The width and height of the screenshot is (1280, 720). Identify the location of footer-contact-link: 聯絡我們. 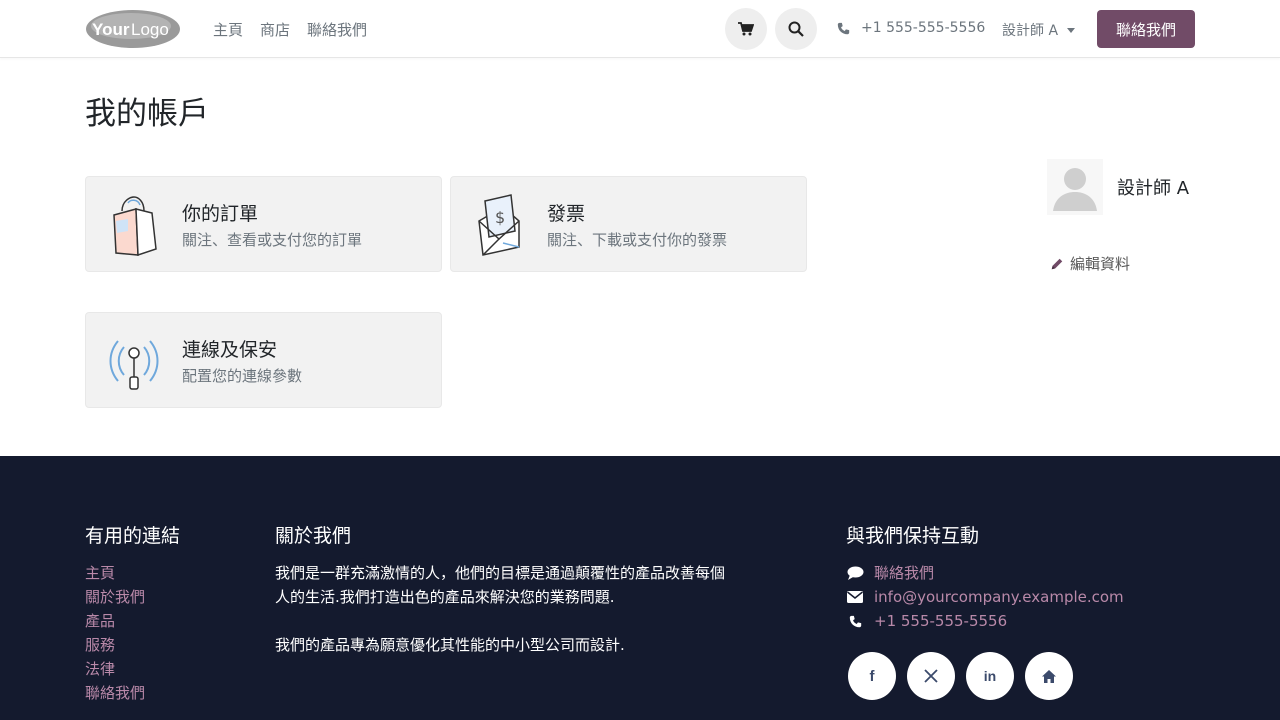
(985, 573).